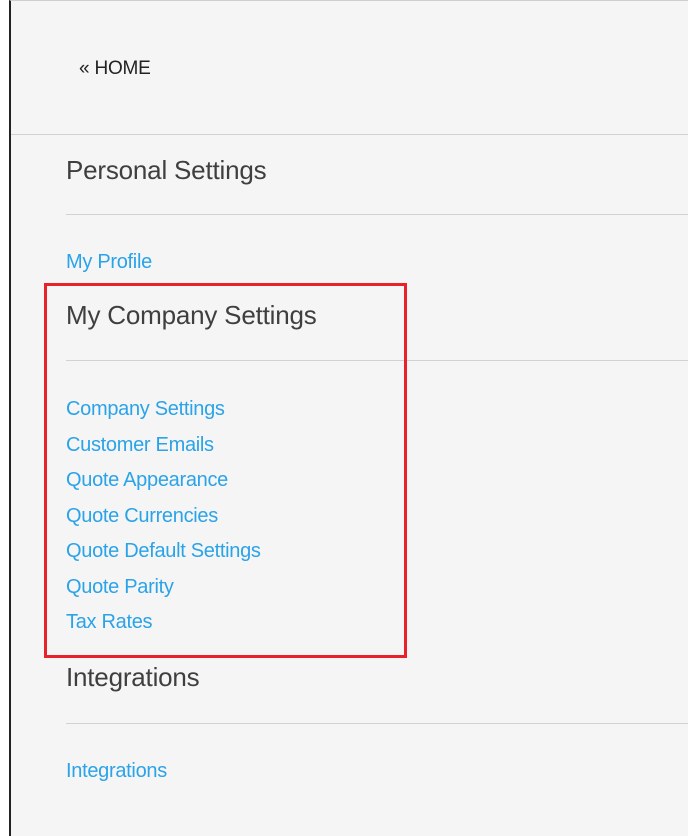 Image resolution: width=688 pixels, height=836 pixels. I want to click on link-company-settings: Company Settings, so click(145, 409).